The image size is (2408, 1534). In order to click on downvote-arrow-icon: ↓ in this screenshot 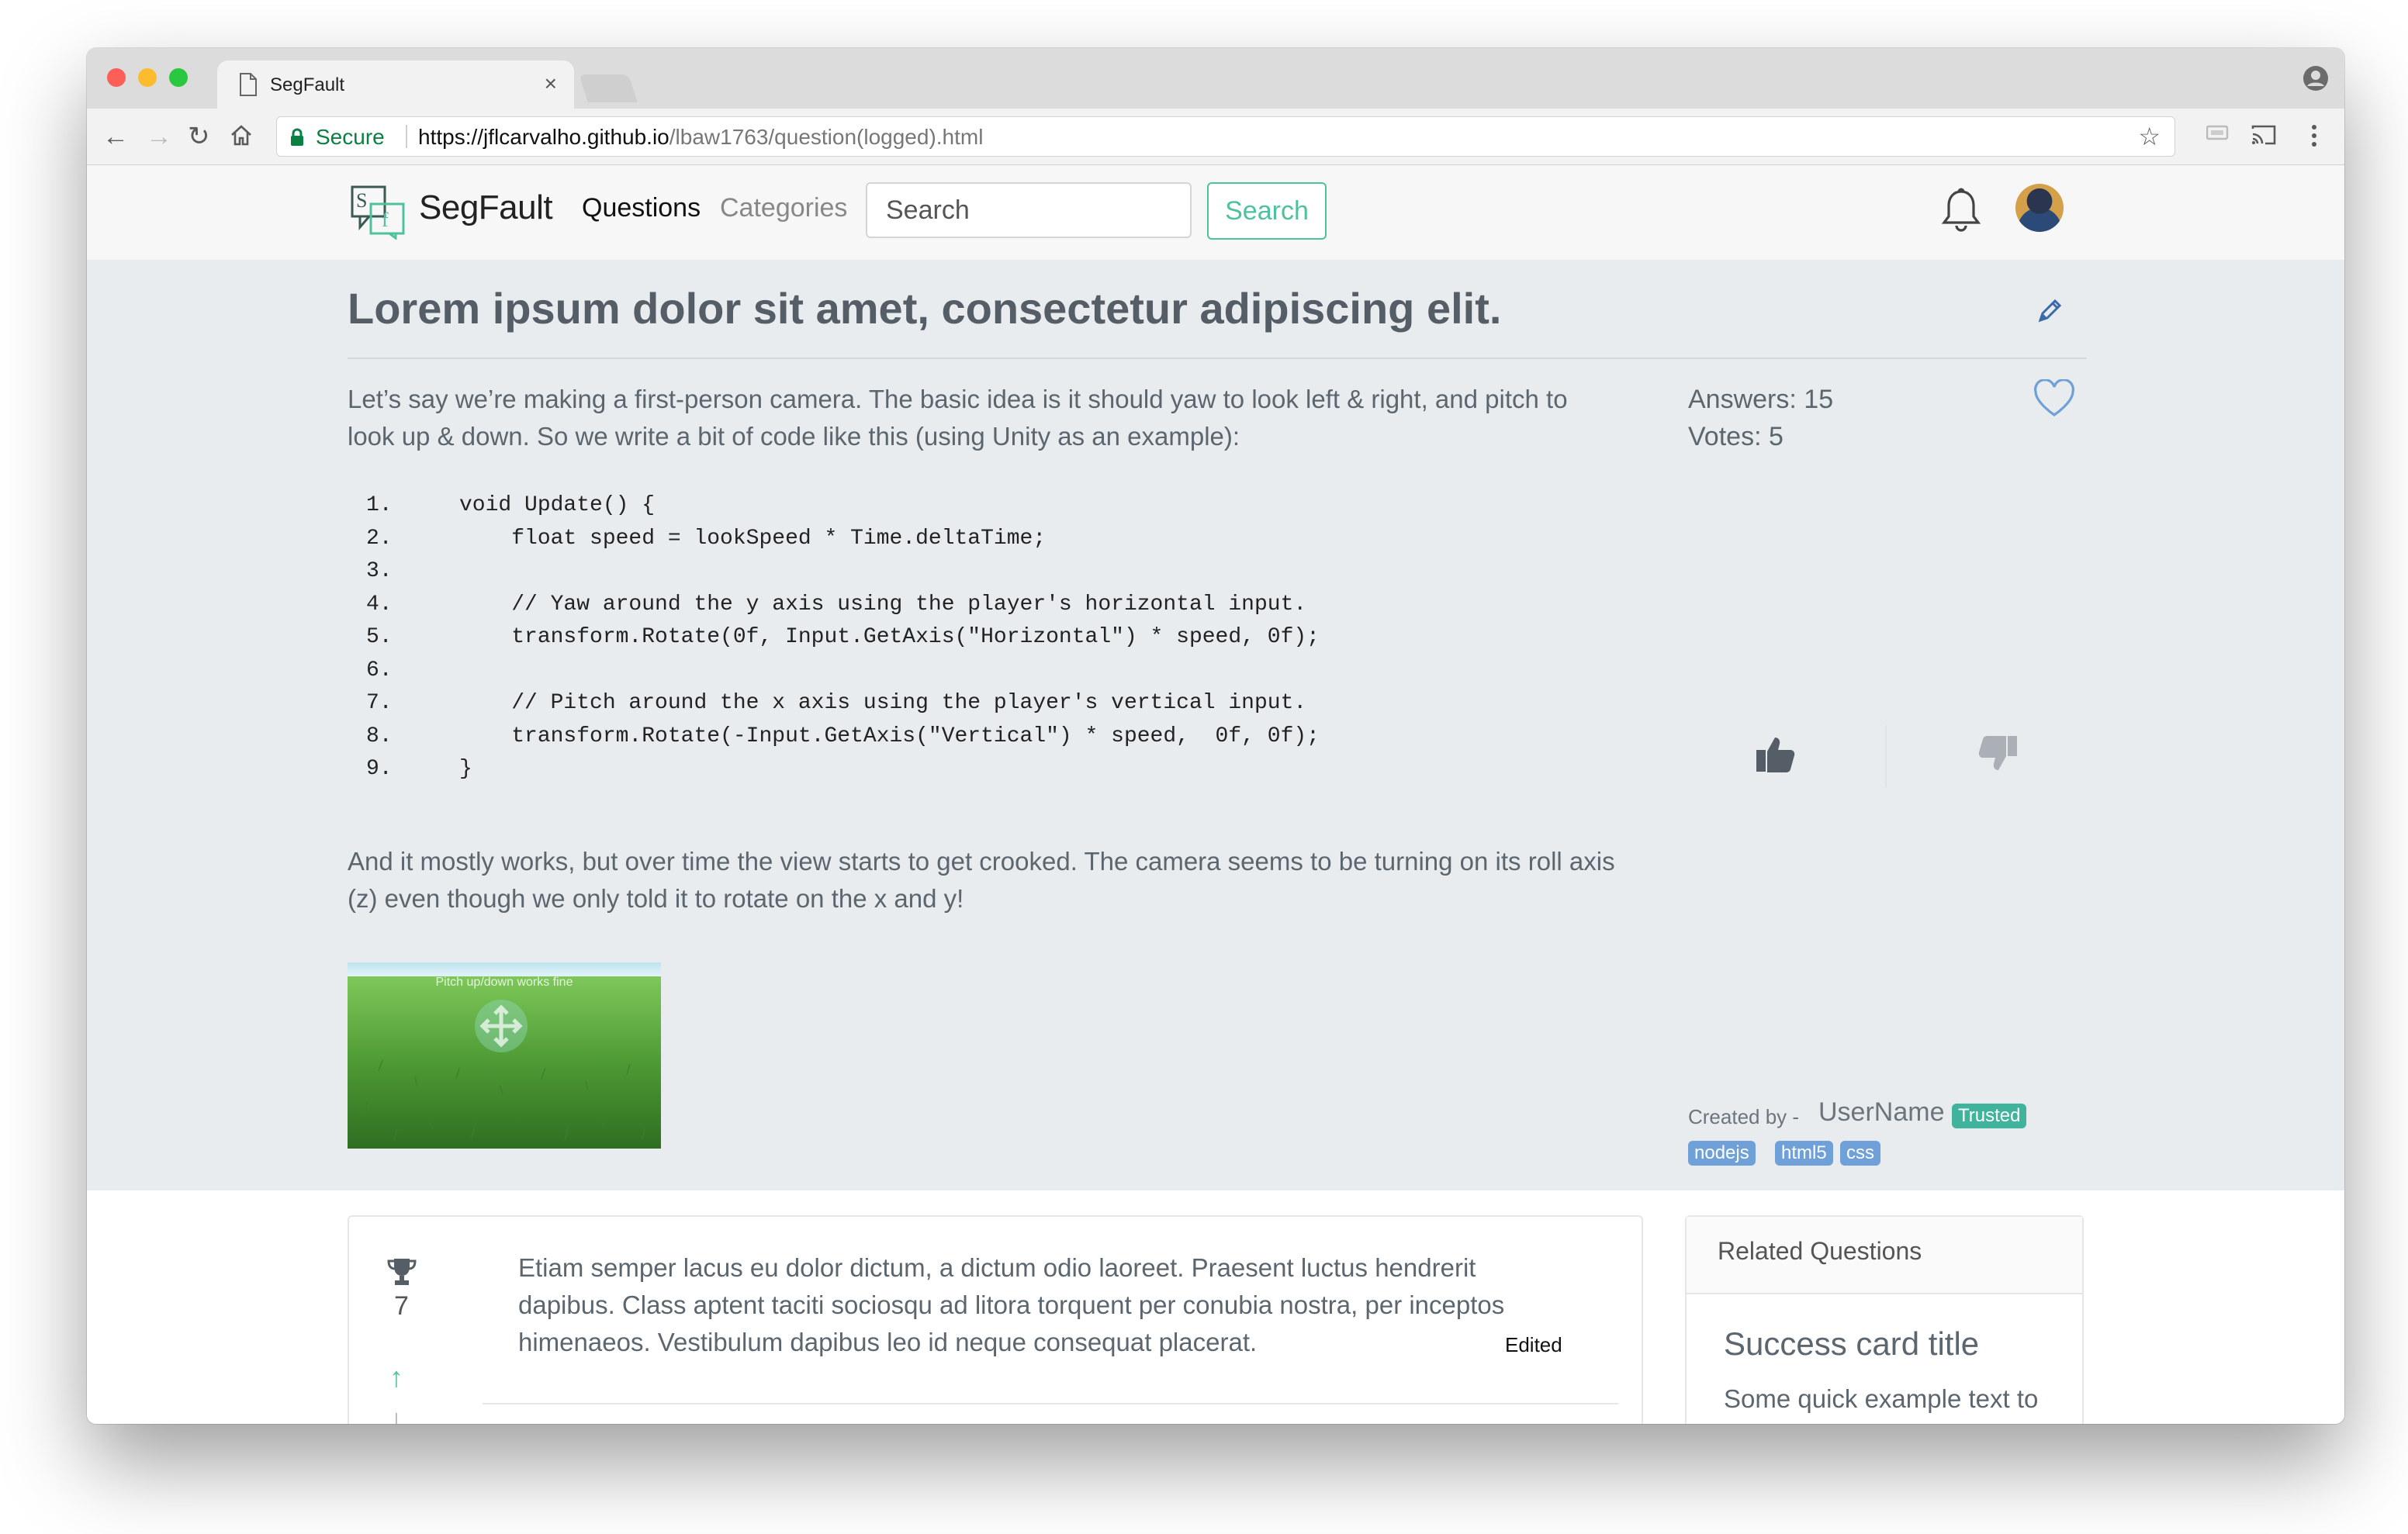, I will do `click(396, 1413)`.